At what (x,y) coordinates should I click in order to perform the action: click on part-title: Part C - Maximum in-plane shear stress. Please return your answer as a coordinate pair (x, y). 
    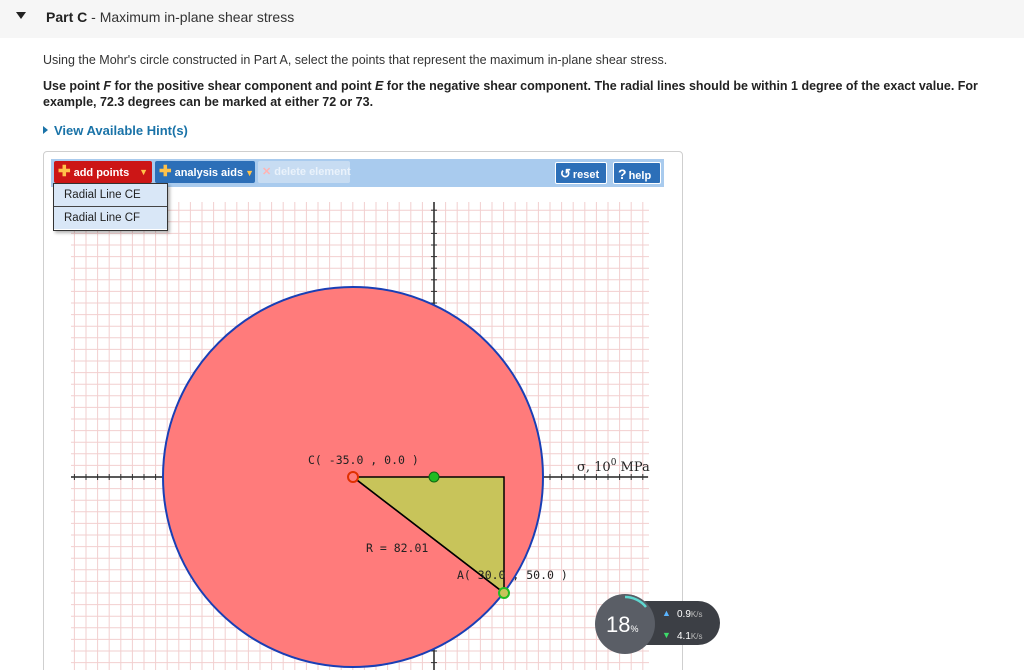
    Looking at the image, I should click on (170, 17).